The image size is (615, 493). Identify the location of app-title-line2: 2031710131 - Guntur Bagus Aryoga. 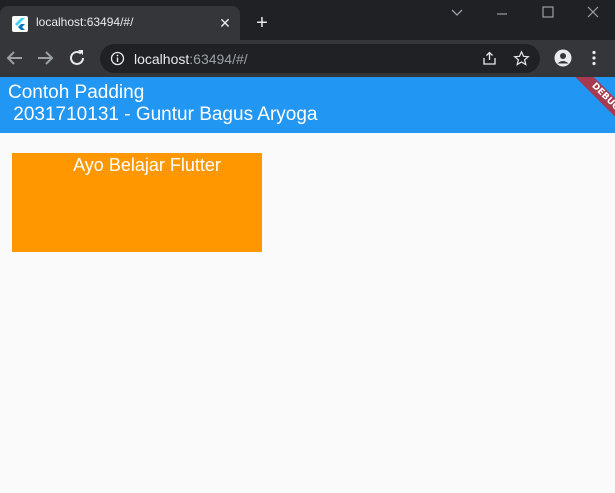
(163, 114).